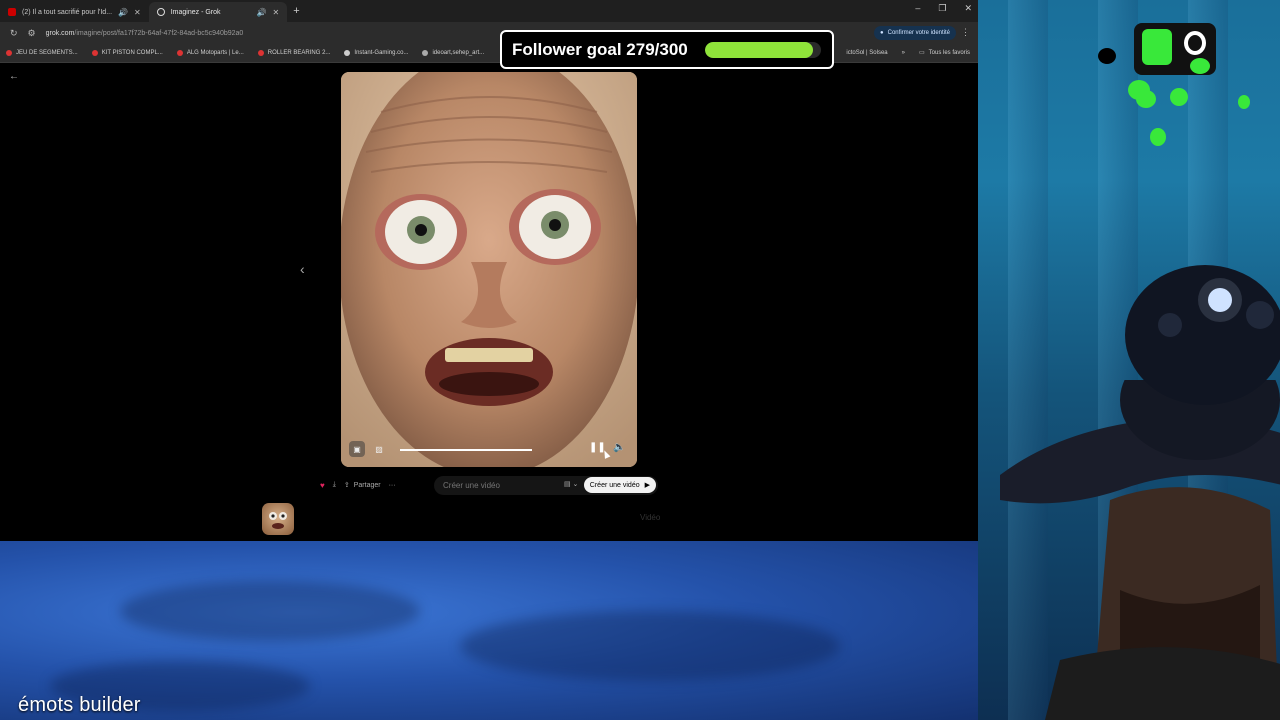  I want to click on chevron-left-icon: ‹, so click(302, 269).